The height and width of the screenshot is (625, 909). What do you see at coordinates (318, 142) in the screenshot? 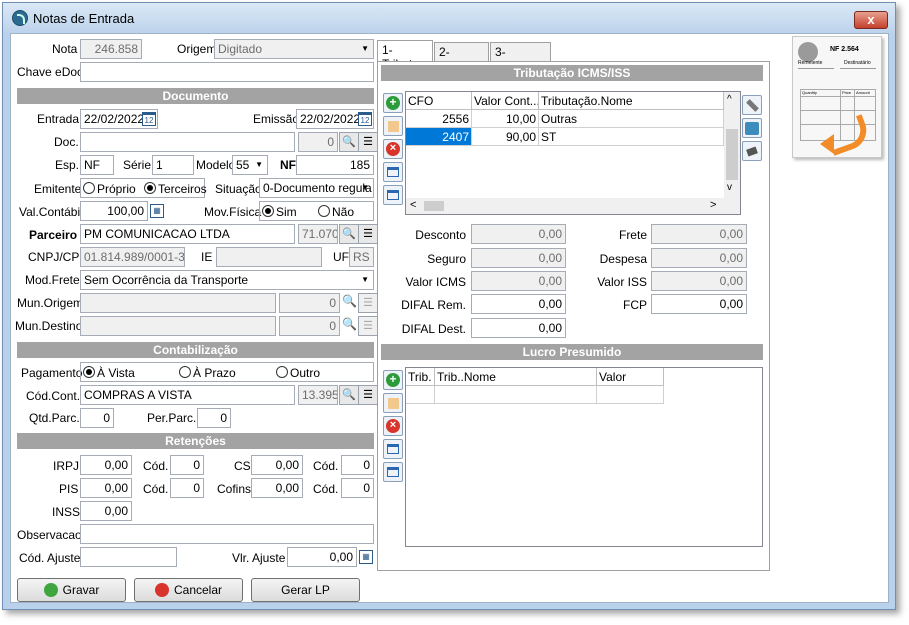
I see `doc-number-field: 0` at bounding box center [318, 142].